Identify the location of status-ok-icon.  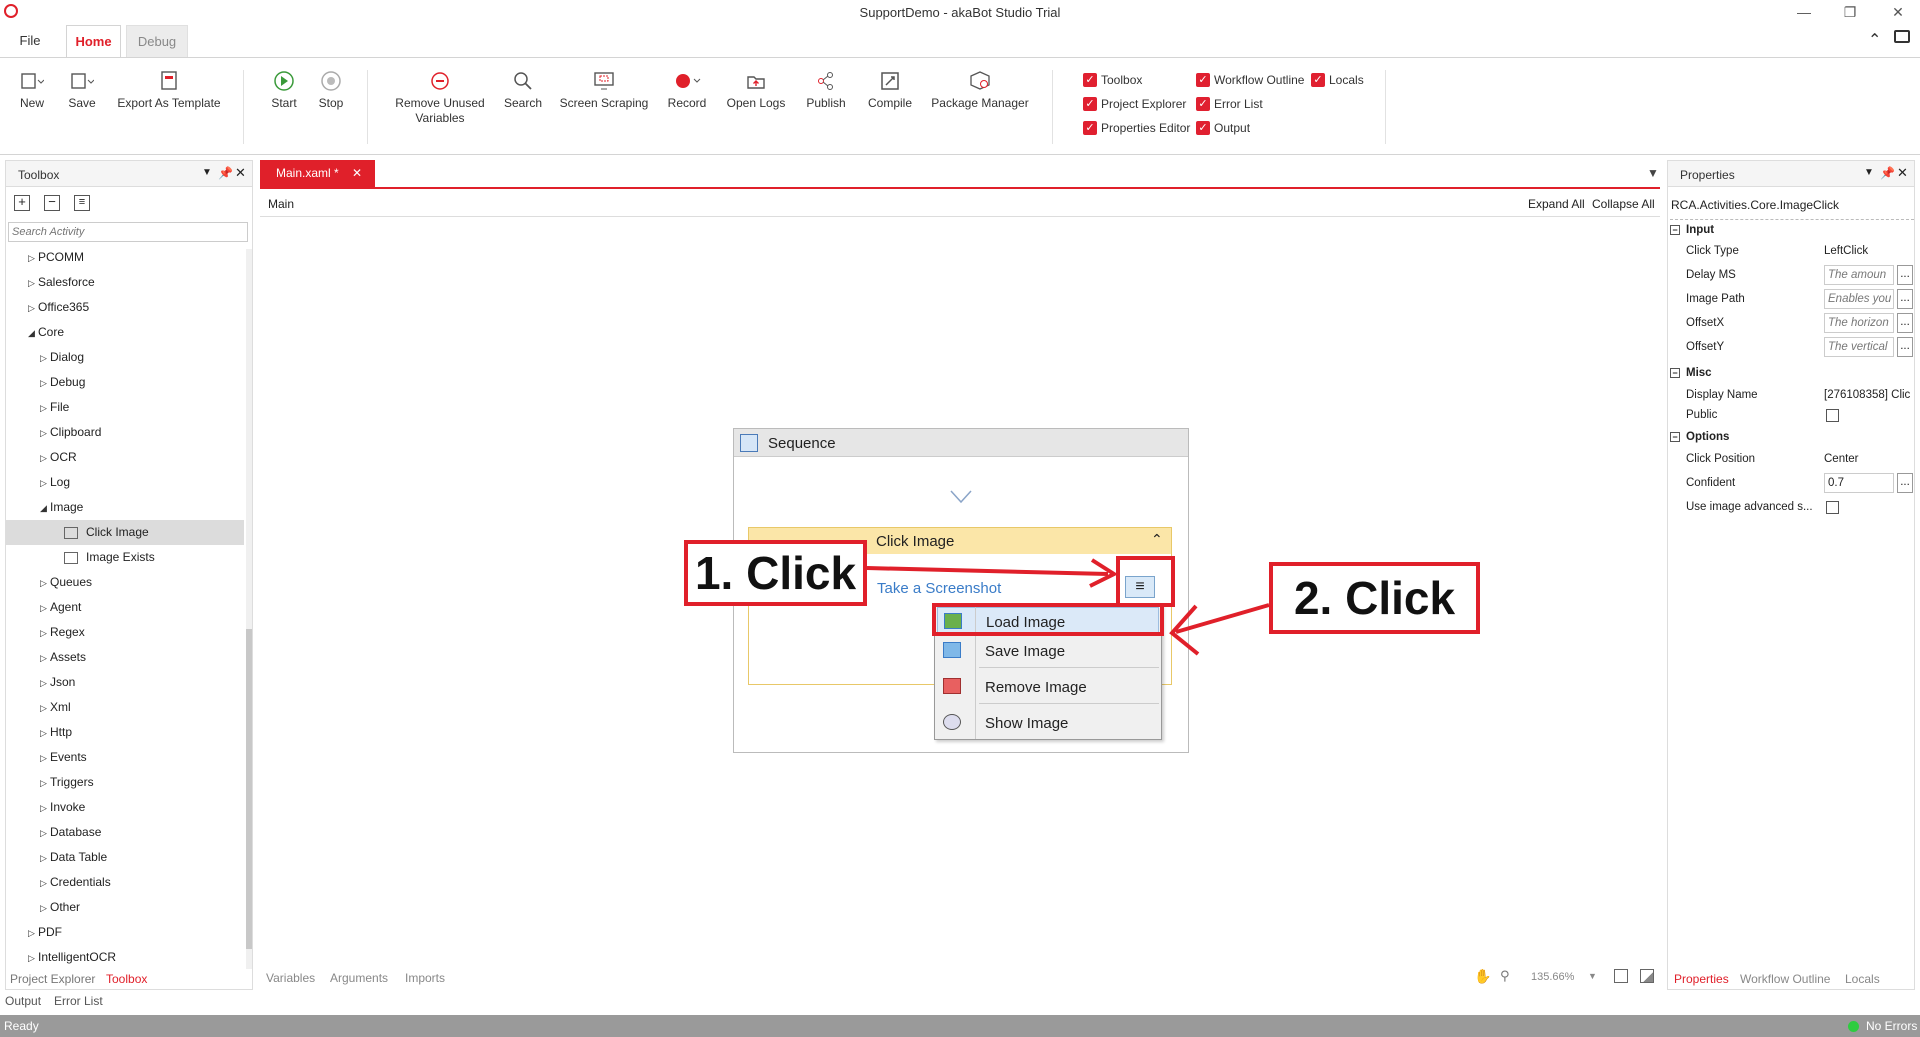
(1853, 1026).